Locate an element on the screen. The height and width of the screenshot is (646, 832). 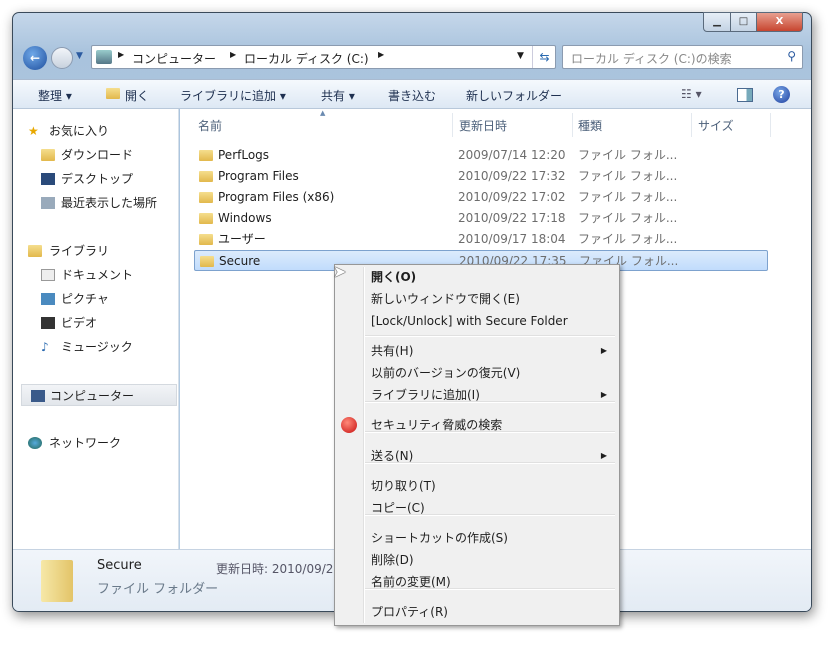
address-dropdown: ▼ is located at coordinates (520, 56).